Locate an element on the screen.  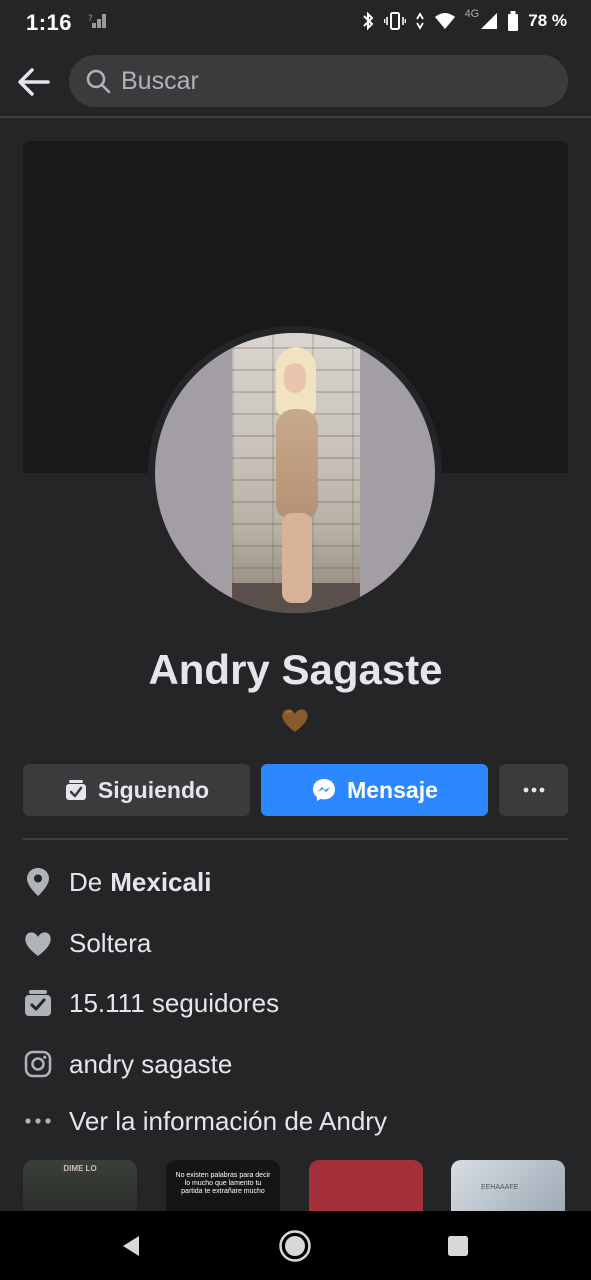
system-nav-bar is located at coordinates (295, 1245).